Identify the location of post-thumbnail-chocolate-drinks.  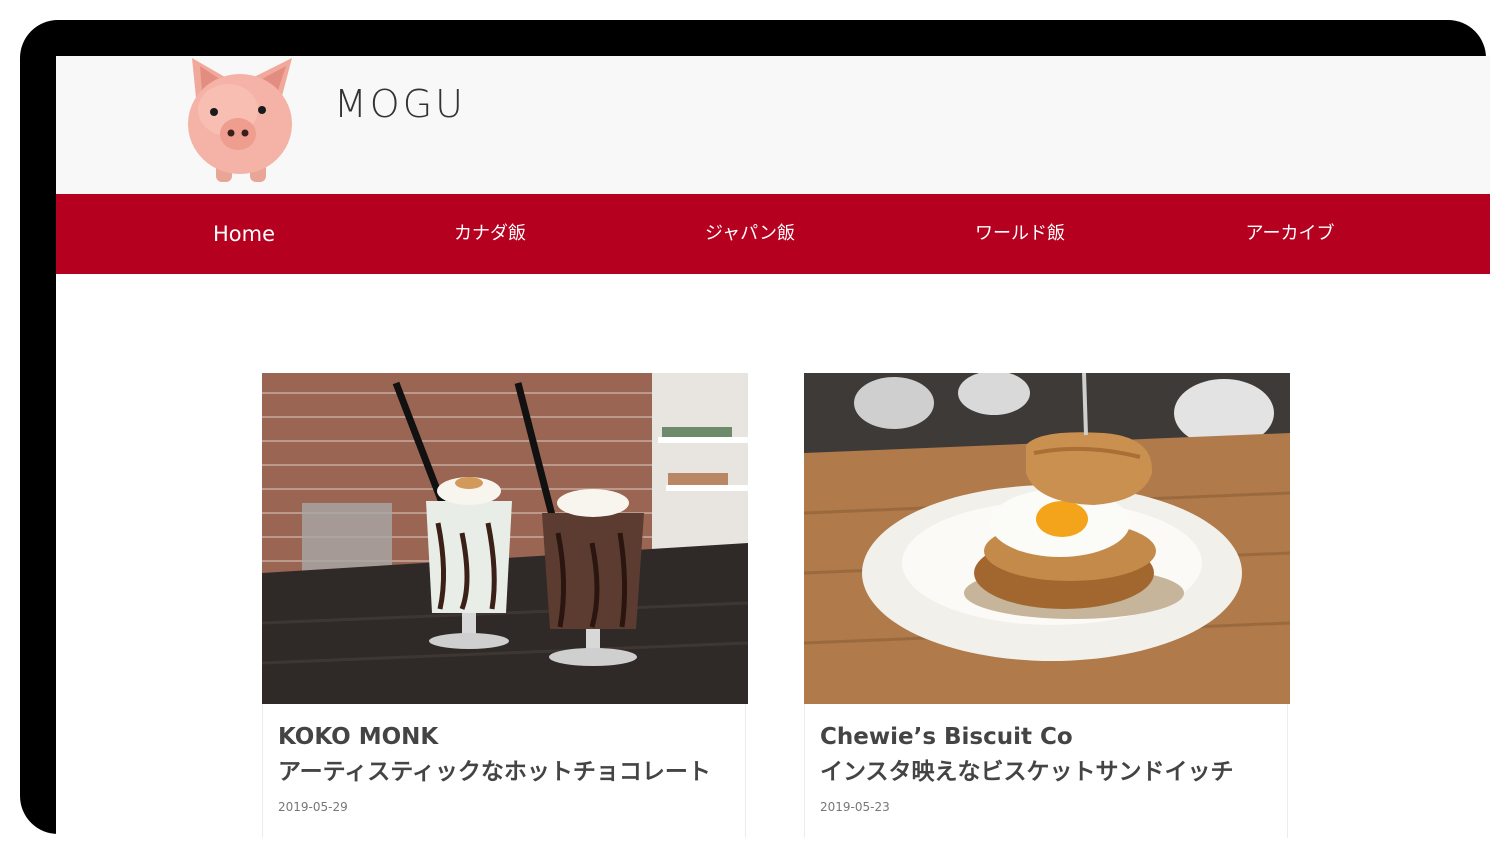
(505, 538).